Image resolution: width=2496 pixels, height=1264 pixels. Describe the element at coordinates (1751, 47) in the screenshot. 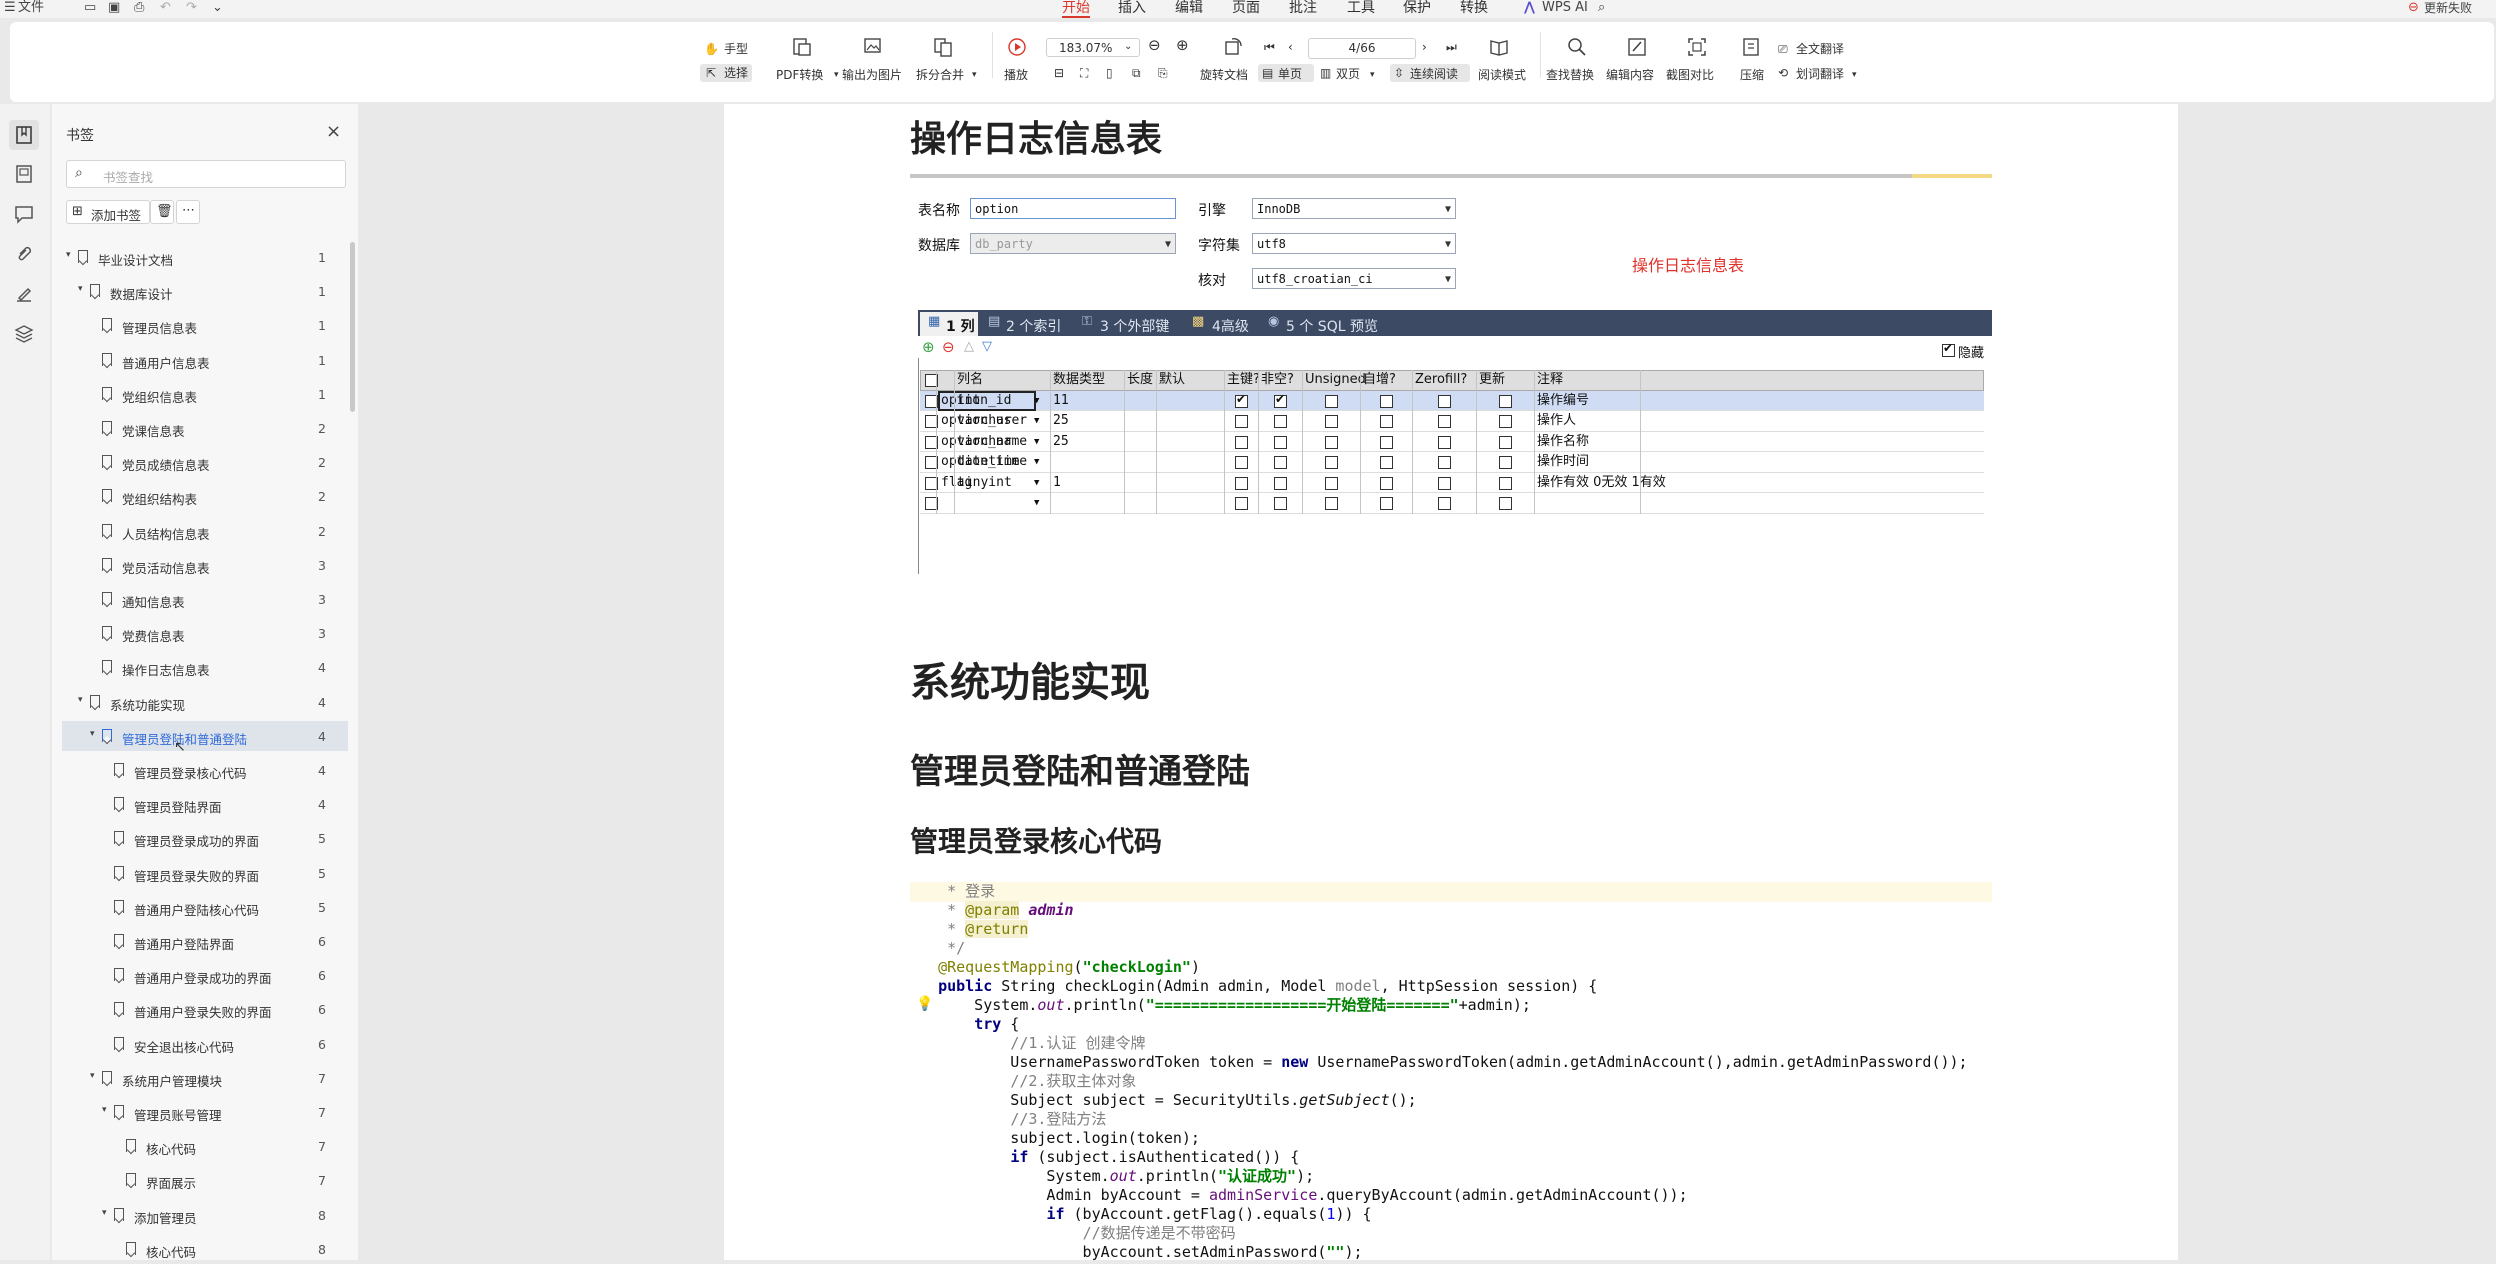

I see `compress-icon` at that location.